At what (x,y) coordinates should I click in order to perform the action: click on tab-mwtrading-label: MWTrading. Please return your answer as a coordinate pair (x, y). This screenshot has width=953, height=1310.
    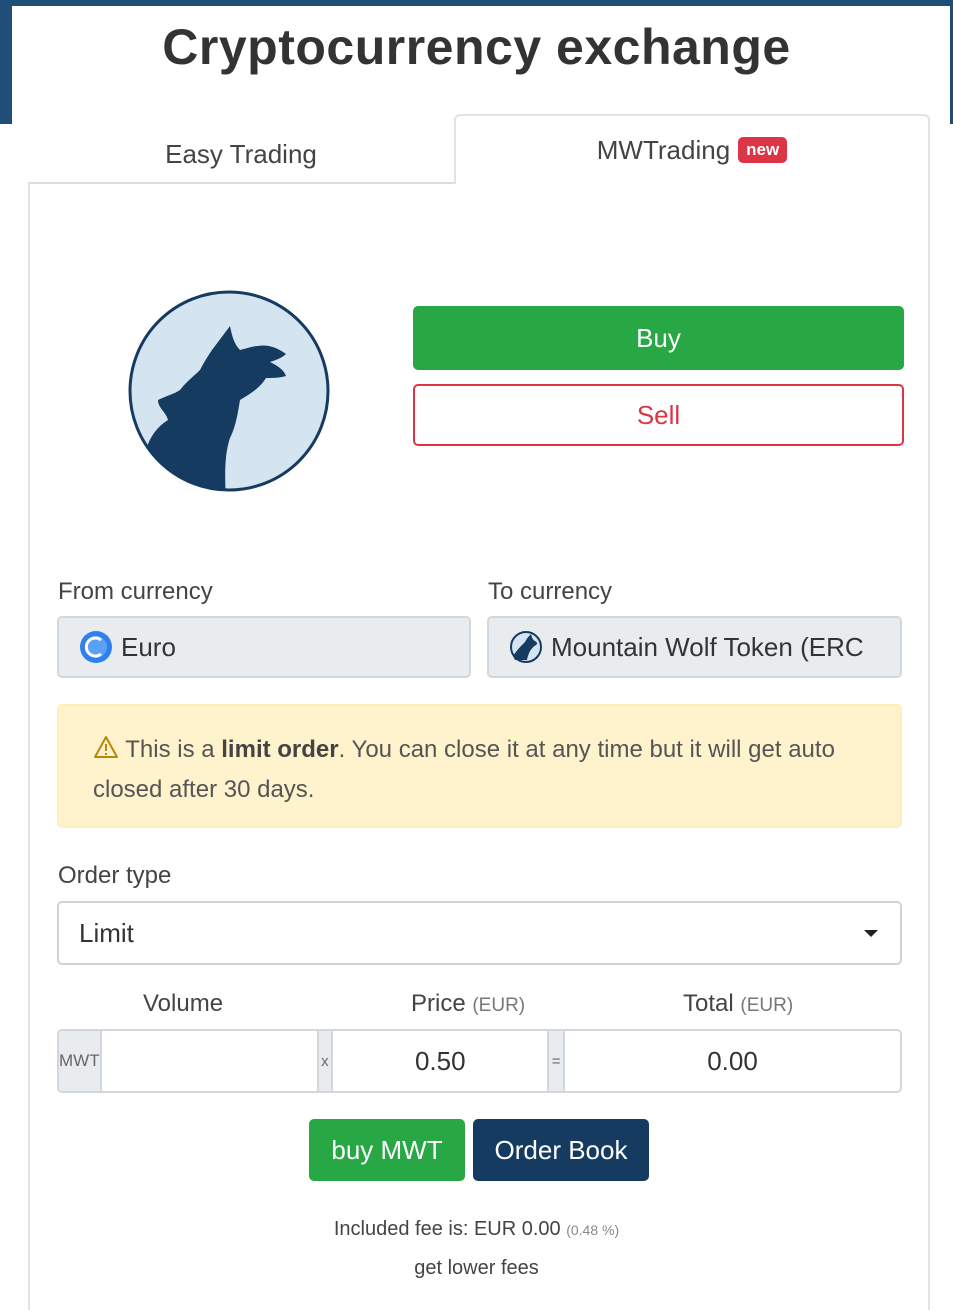
    Looking at the image, I should click on (663, 149).